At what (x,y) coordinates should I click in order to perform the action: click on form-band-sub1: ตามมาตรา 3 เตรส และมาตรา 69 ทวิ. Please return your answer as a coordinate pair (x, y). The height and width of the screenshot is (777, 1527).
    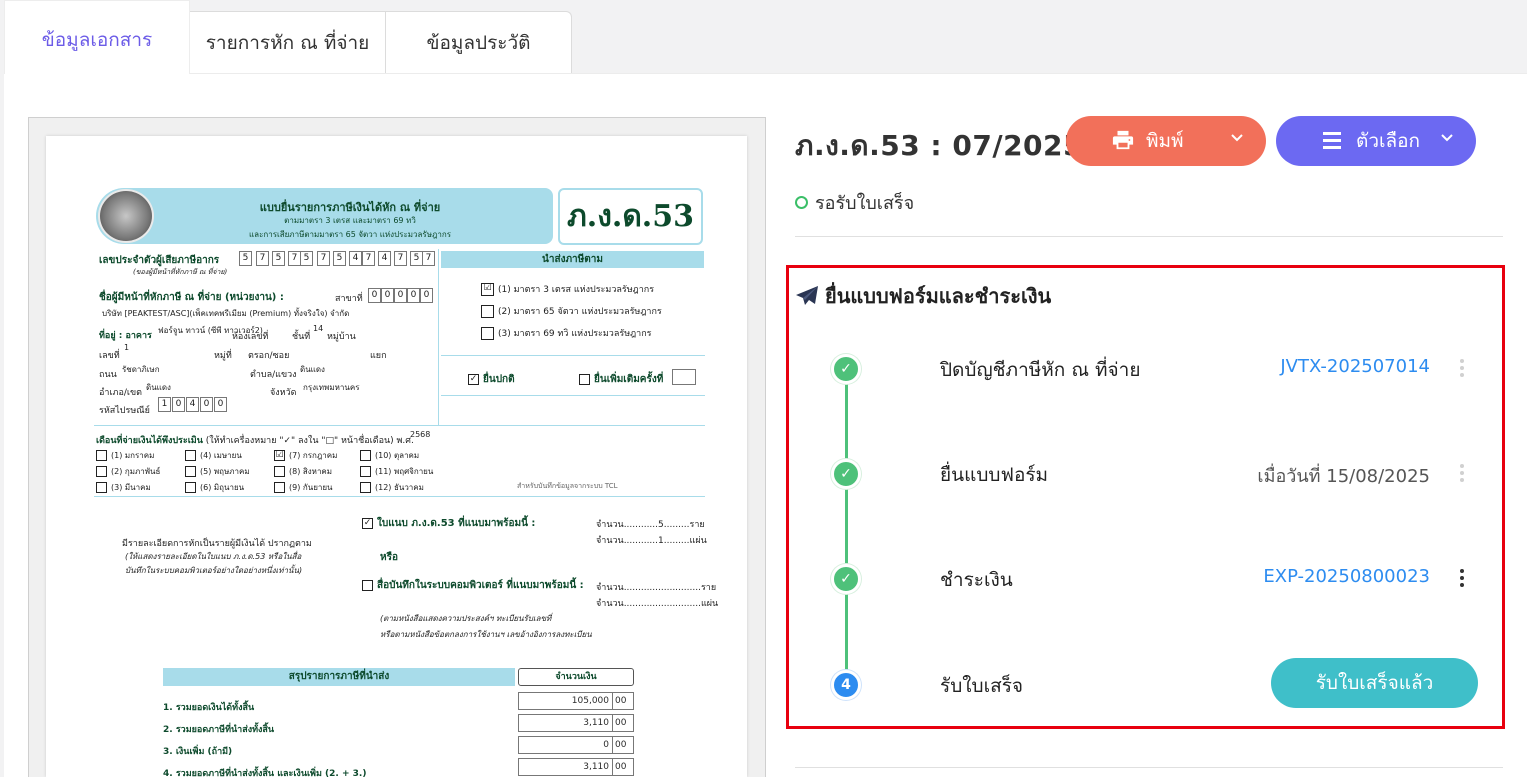
    Looking at the image, I should click on (350, 220).